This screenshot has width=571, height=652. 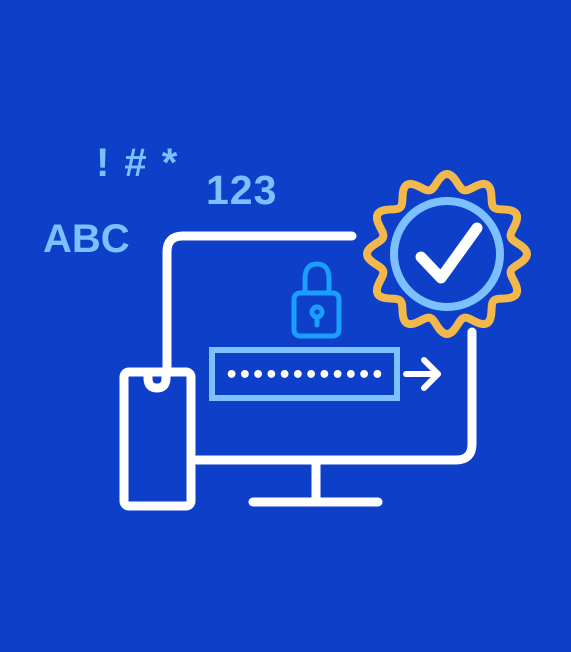 I want to click on verified-badge-icon, so click(x=447, y=254).